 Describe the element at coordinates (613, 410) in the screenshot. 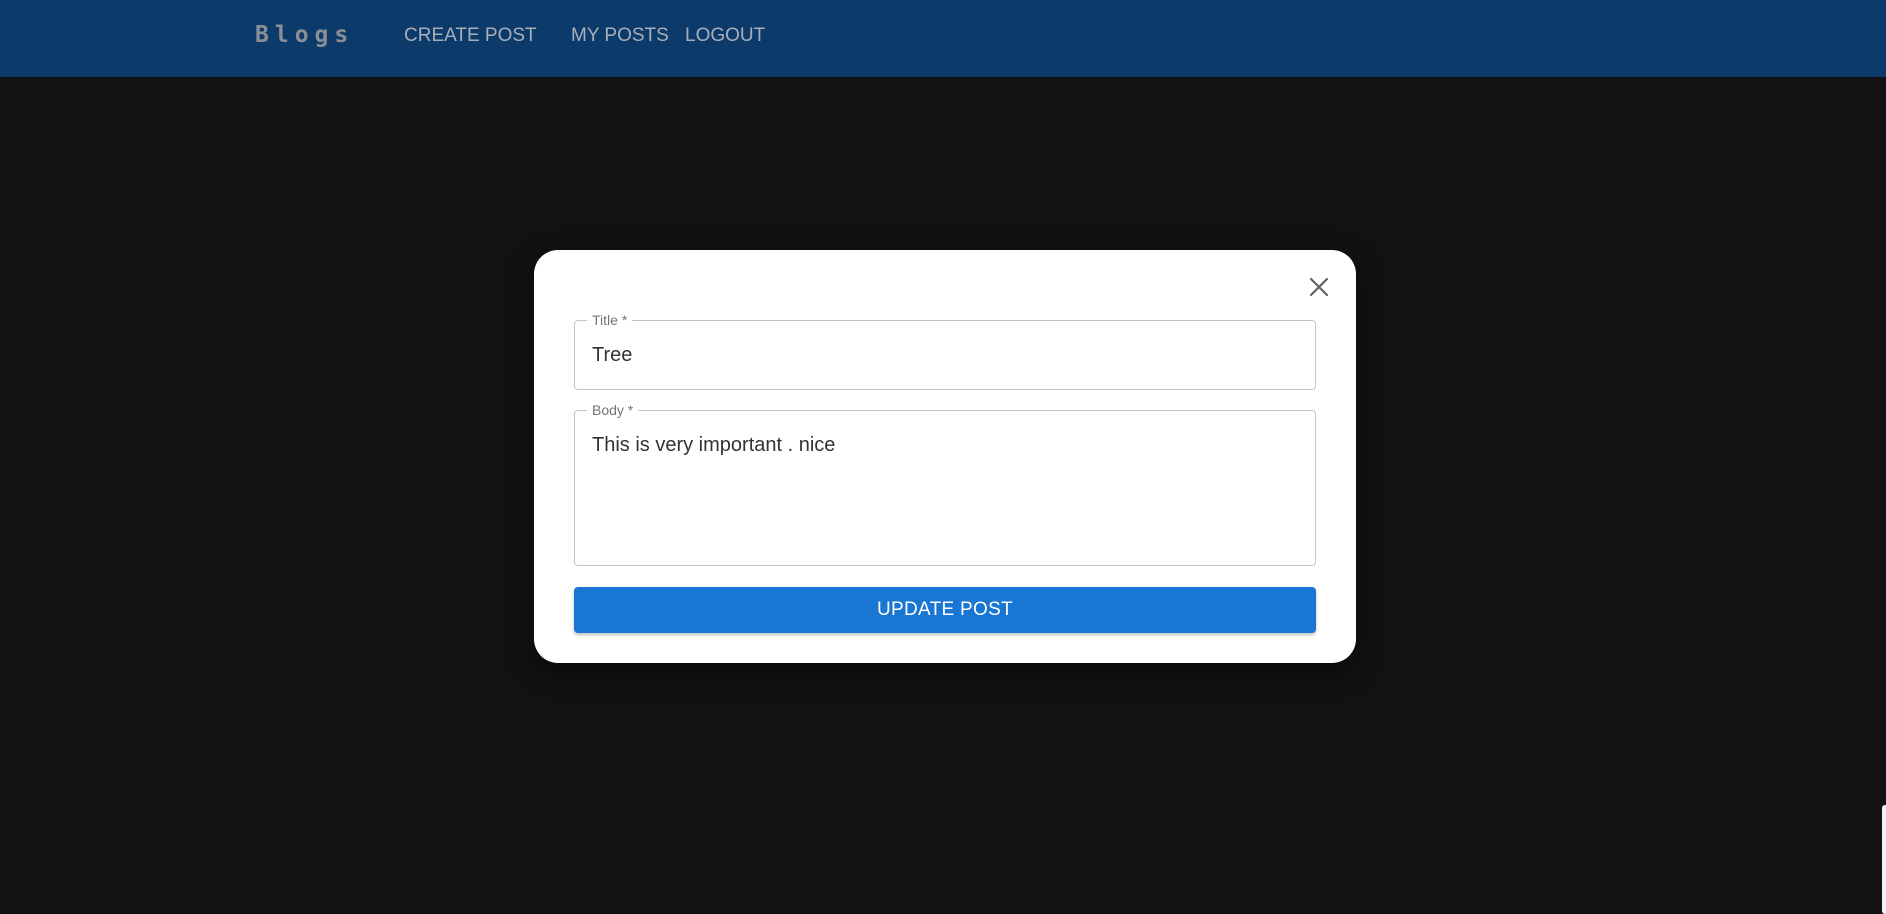

I see `body-field-label: Body *` at that location.